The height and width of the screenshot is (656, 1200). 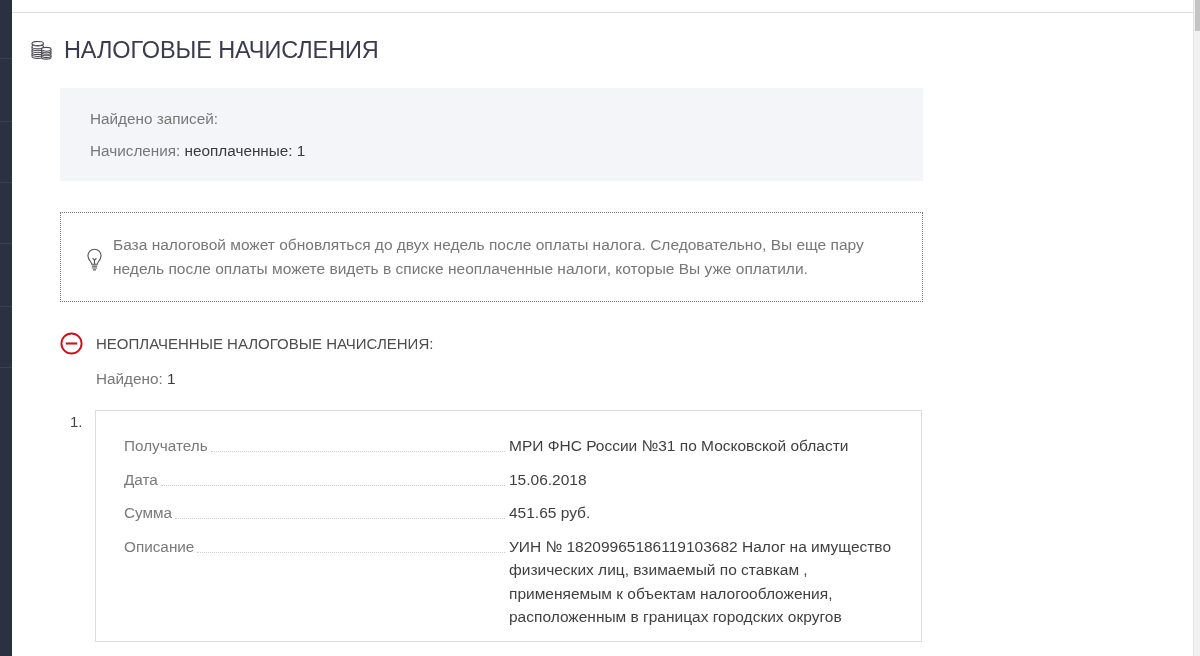 What do you see at coordinates (94, 260) in the screenshot?
I see `lightbulb-icon` at bounding box center [94, 260].